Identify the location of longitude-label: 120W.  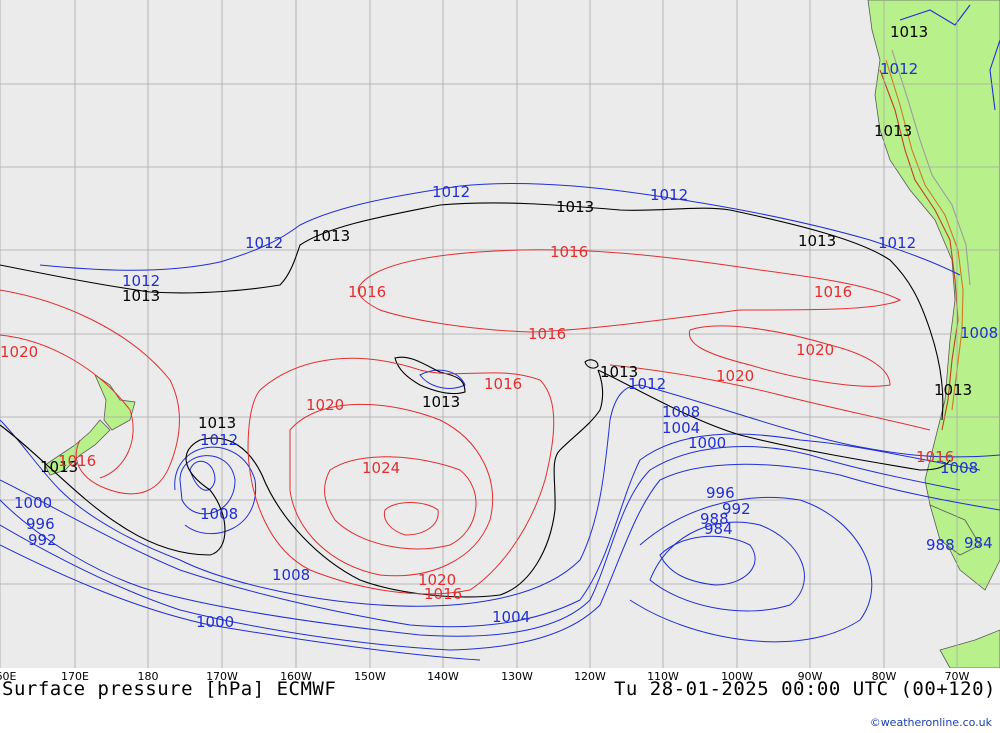
(590, 676).